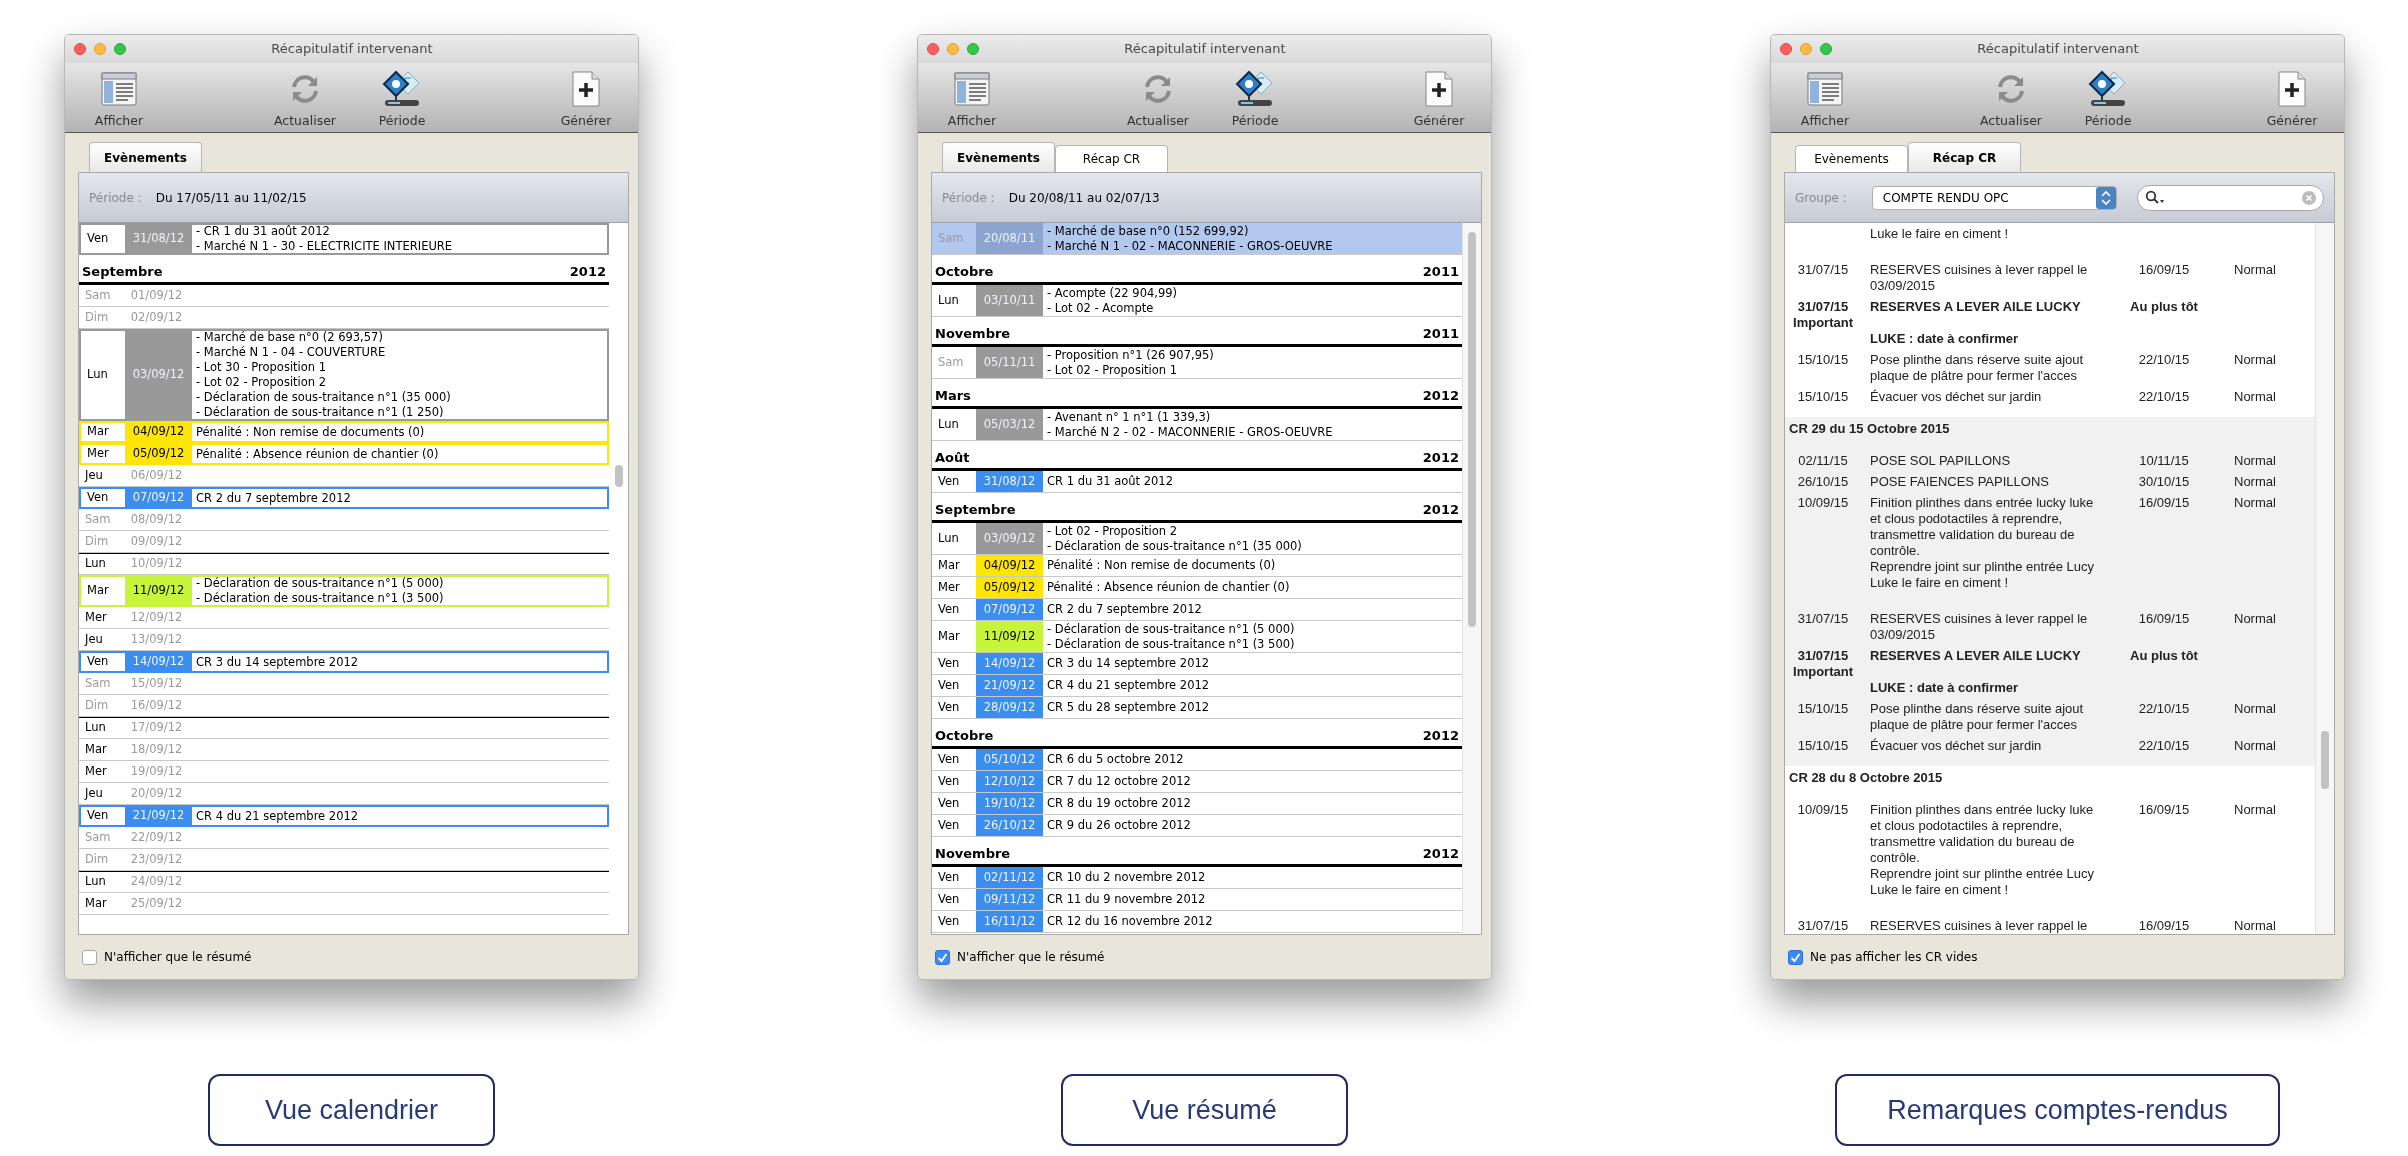  I want to click on date-cell-text: 24/09/12, so click(156, 882).